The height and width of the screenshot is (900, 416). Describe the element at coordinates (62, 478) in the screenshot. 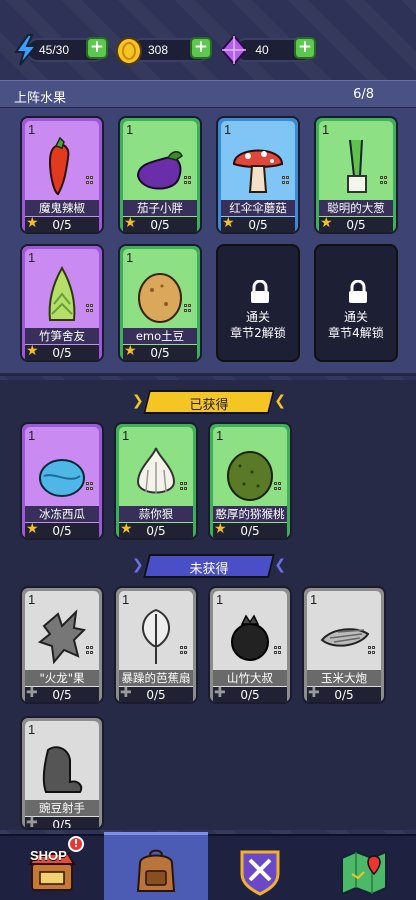

I see `watermelon-icon` at that location.